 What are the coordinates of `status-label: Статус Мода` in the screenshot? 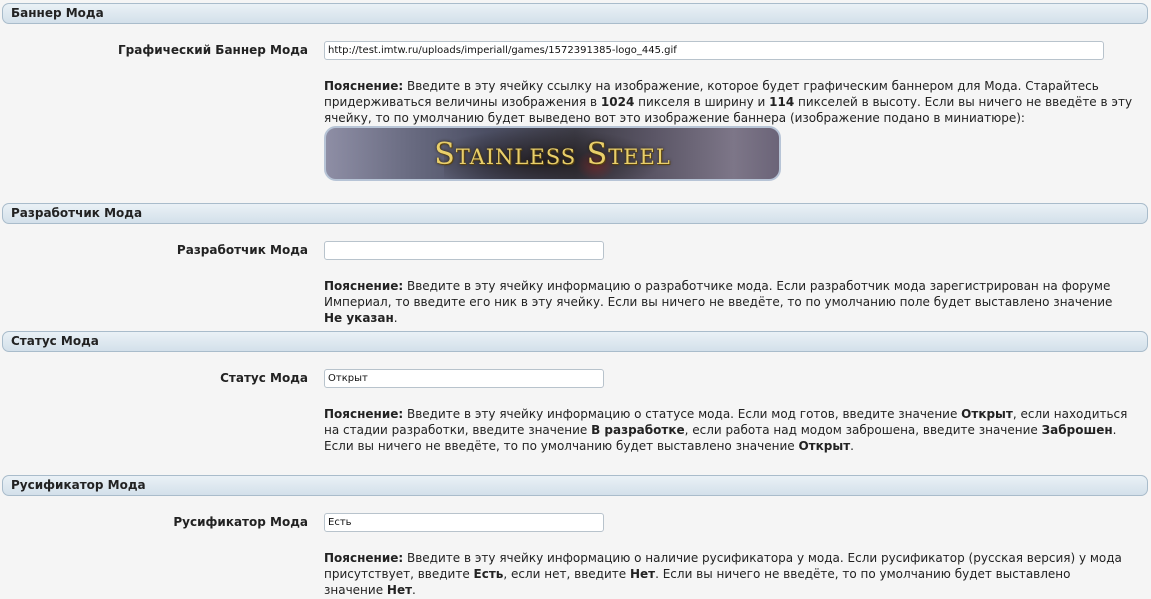 It's located at (264, 378).